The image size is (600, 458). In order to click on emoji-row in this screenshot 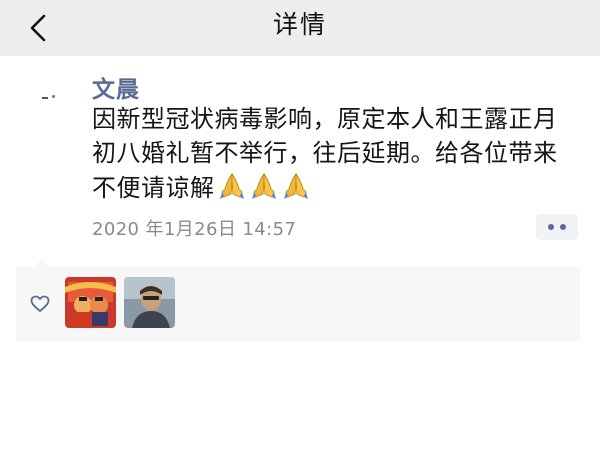, I will do `click(264, 185)`.